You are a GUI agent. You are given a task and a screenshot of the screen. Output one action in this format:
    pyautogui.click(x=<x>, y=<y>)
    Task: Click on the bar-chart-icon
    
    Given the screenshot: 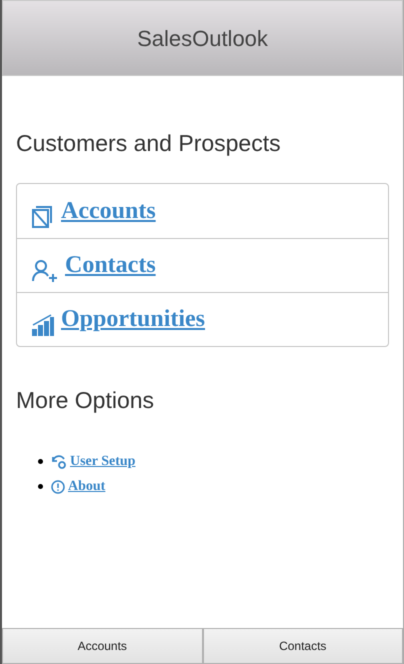 What is the action you would take?
    pyautogui.click(x=43, y=325)
    